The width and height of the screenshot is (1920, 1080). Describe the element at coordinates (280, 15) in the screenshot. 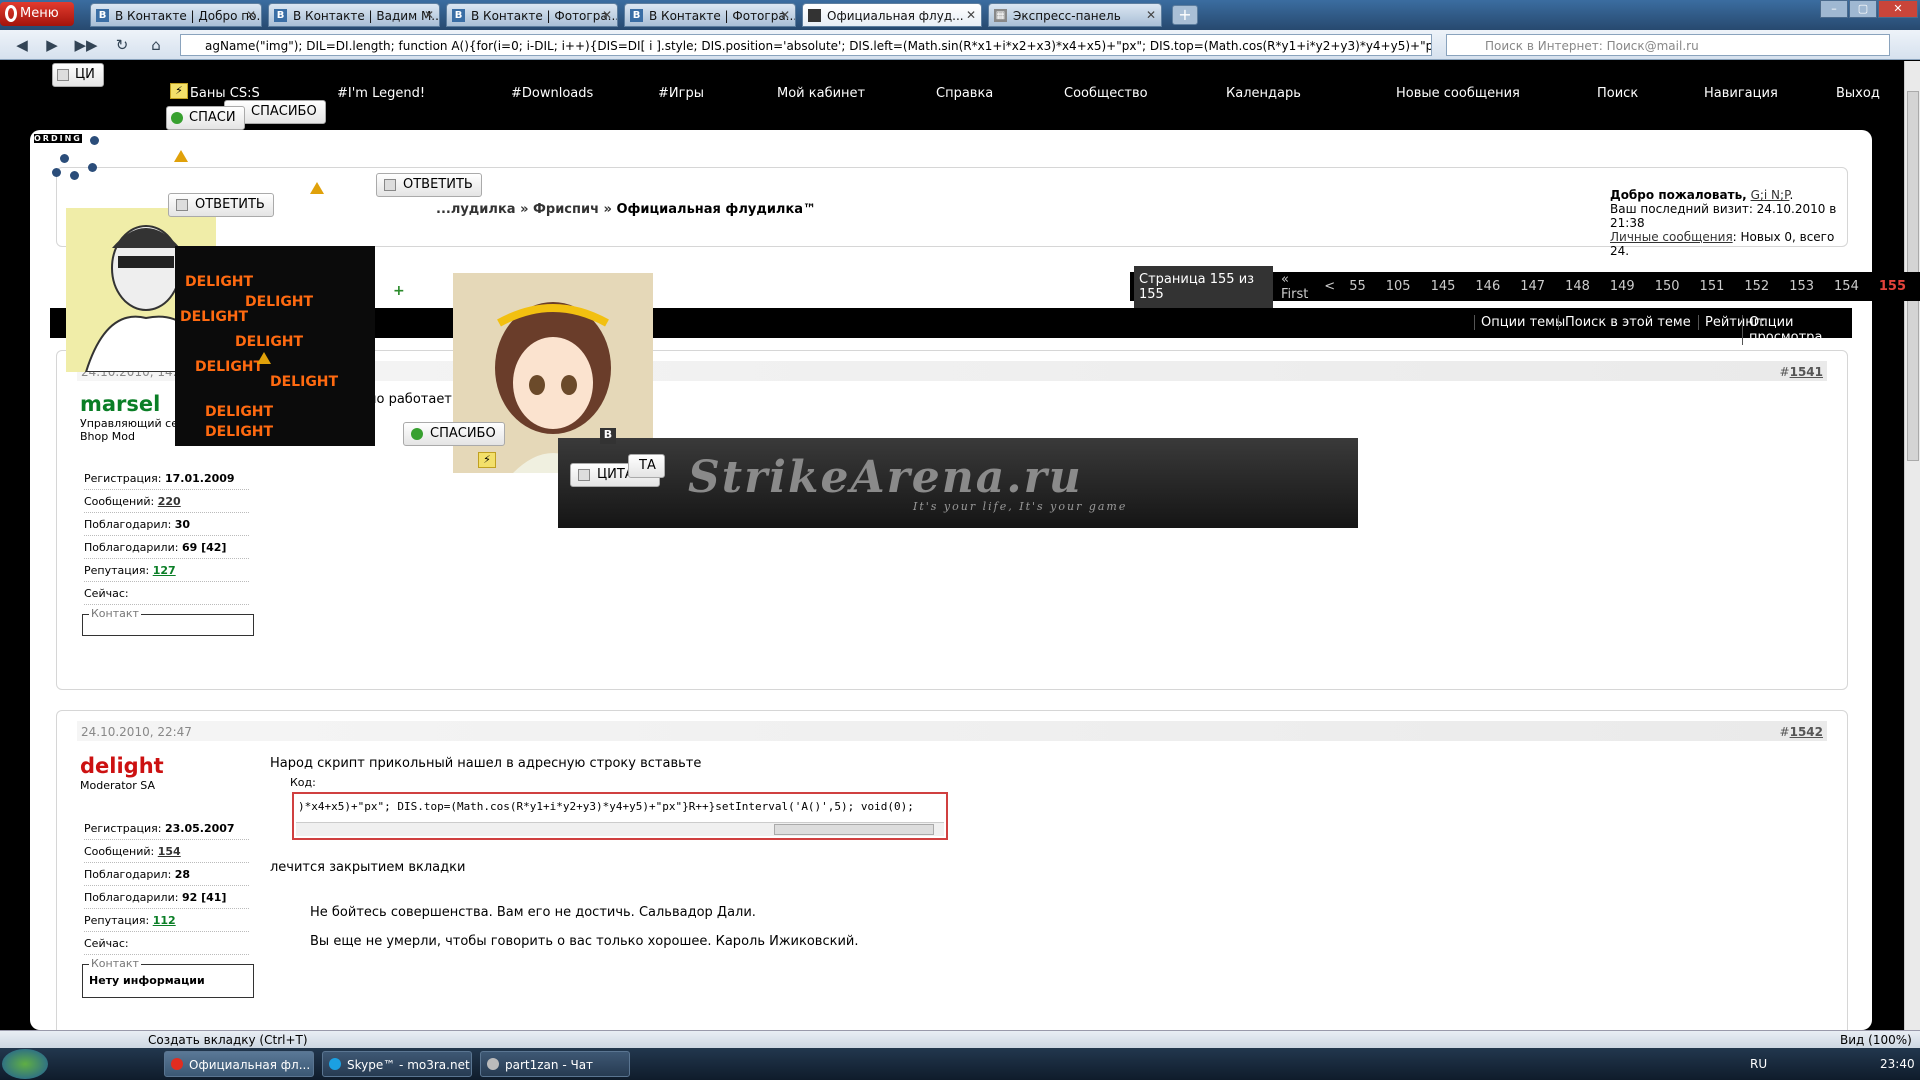

I see `vk-icon: В` at that location.